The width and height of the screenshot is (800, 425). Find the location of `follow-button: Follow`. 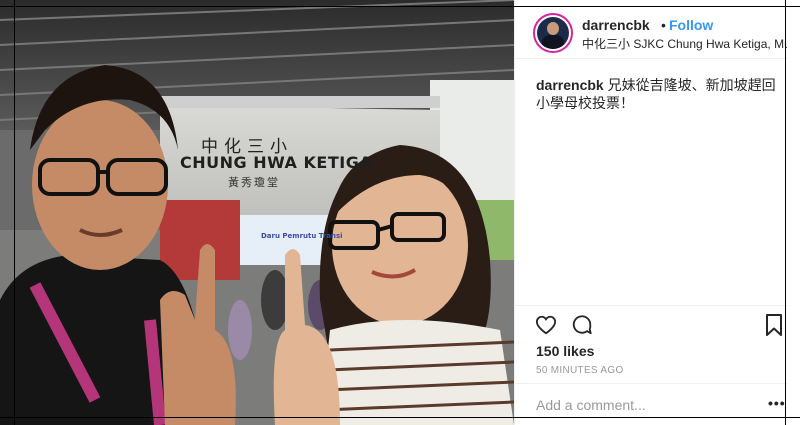

follow-button: Follow is located at coordinates (691, 25).